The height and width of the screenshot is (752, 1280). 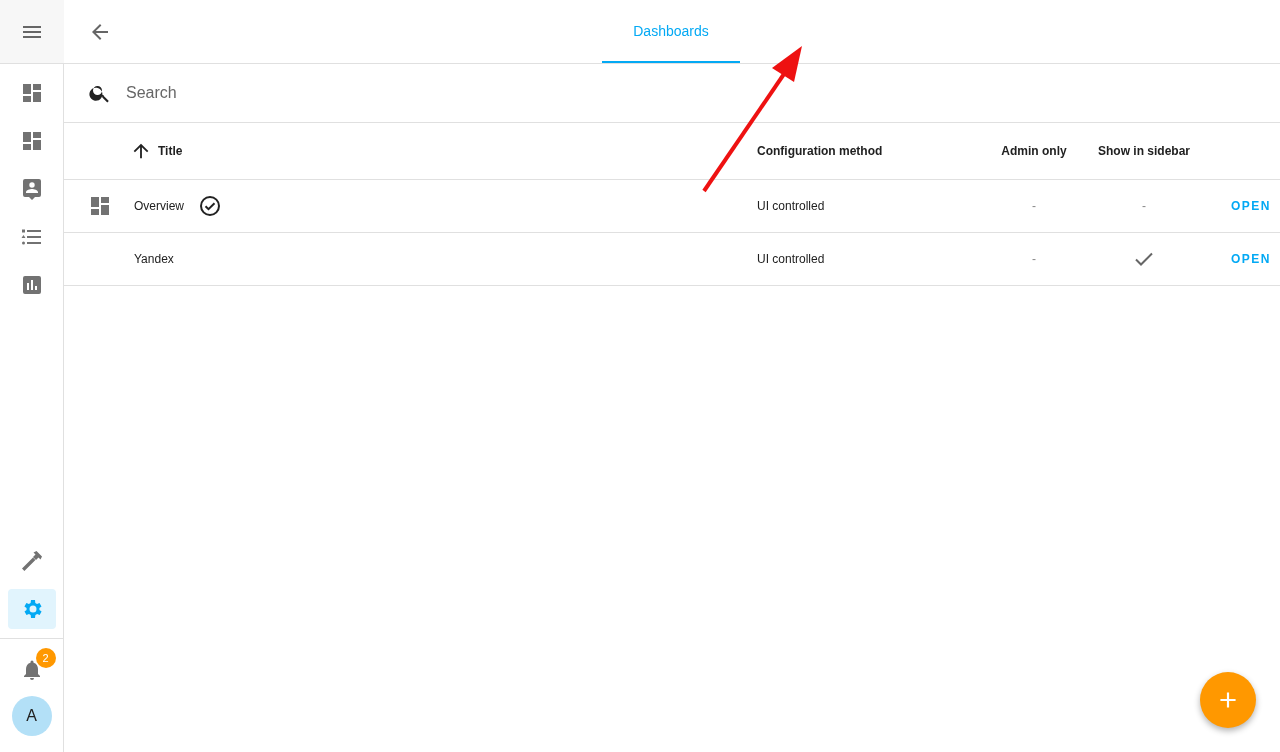 I want to click on table-row: Overview UI controlled - - OPEN, so click(x=672, y=206).